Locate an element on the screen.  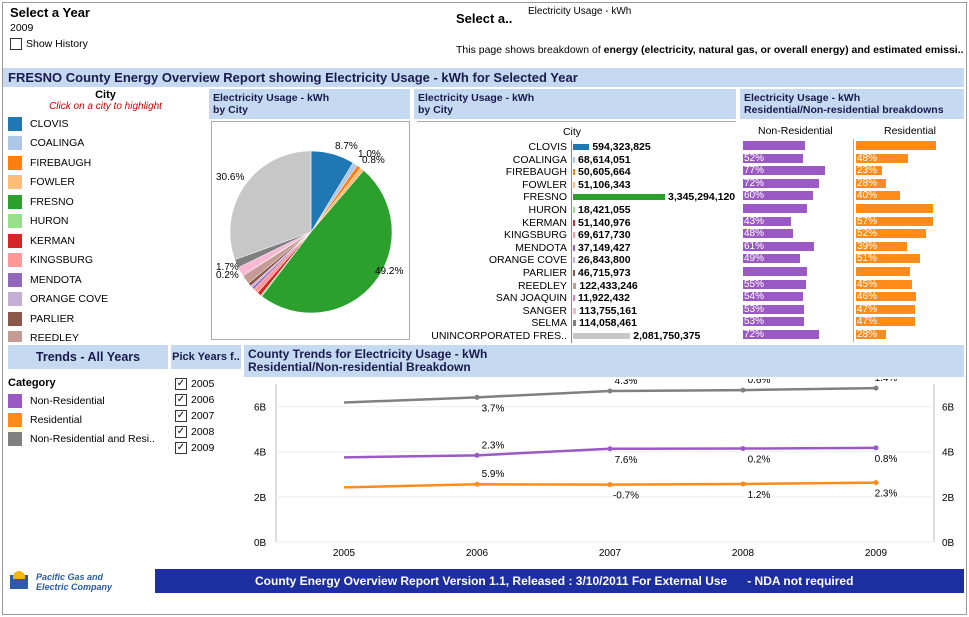
category-item: Non-Residential and Resi.. is located at coordinates (88, 438).